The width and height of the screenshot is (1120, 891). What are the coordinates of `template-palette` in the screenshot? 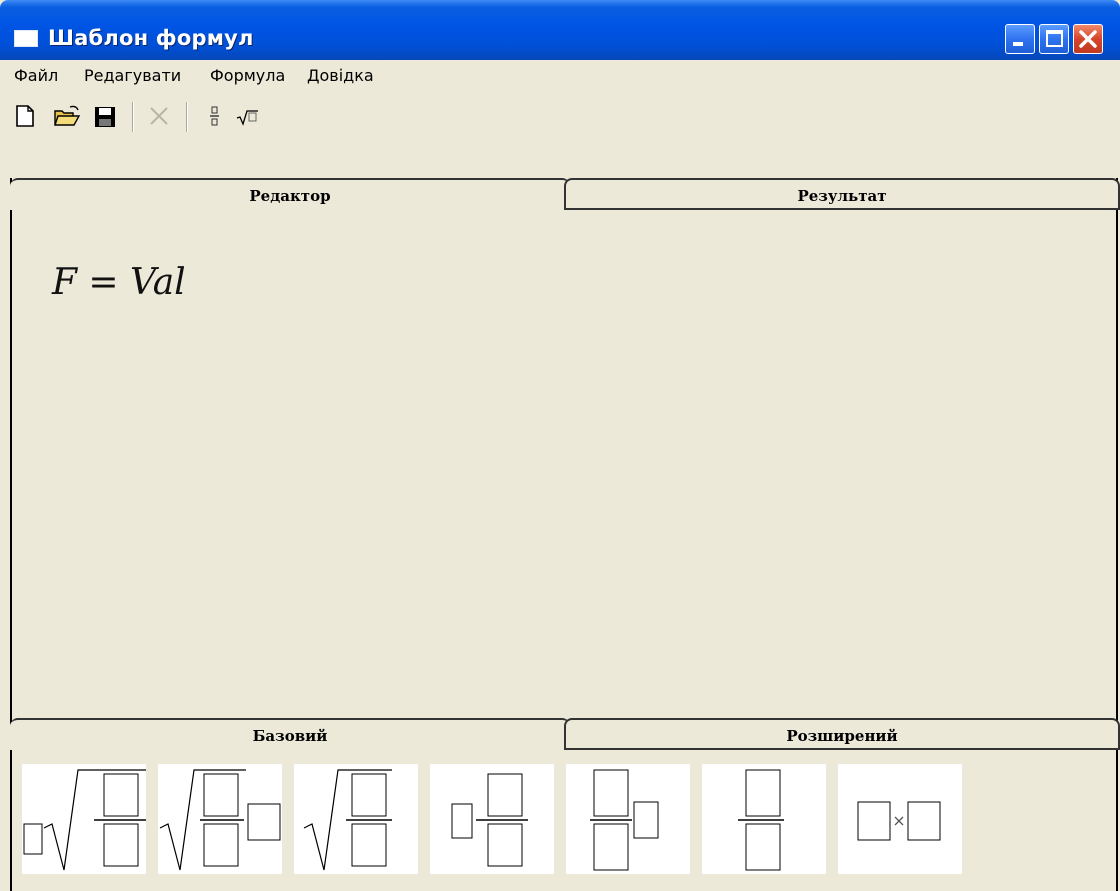 It's located at (510, 820).